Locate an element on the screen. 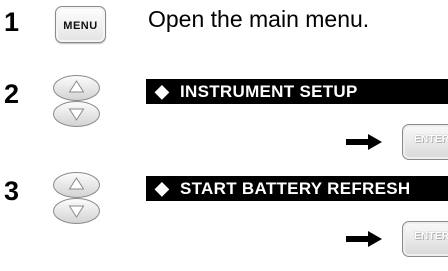 The height and width of the screenshot is (271, 448). menu-item-bar: ◆ INSTRUMENT SETUP is located at coordinates (297, 91).